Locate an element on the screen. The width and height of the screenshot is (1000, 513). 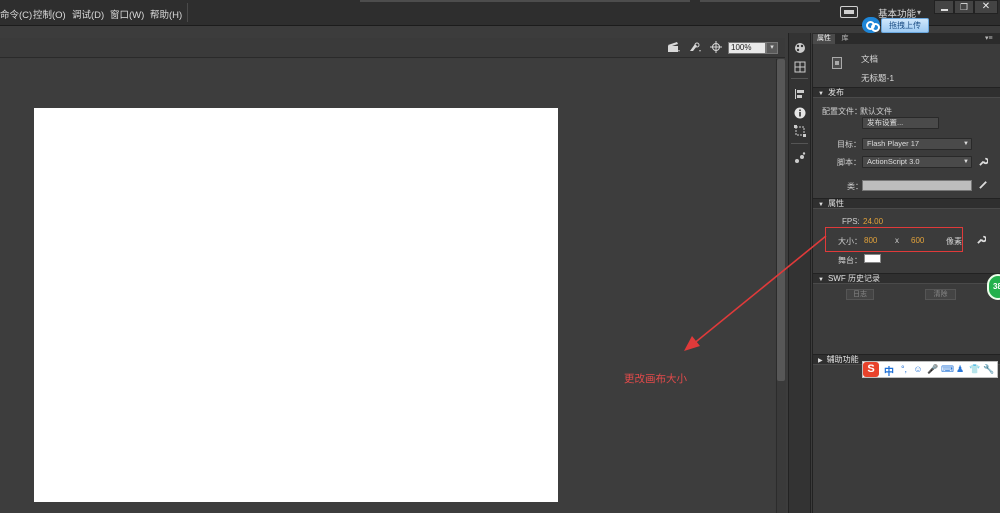
log-button: 日志 is located at coordinates (860, 294).